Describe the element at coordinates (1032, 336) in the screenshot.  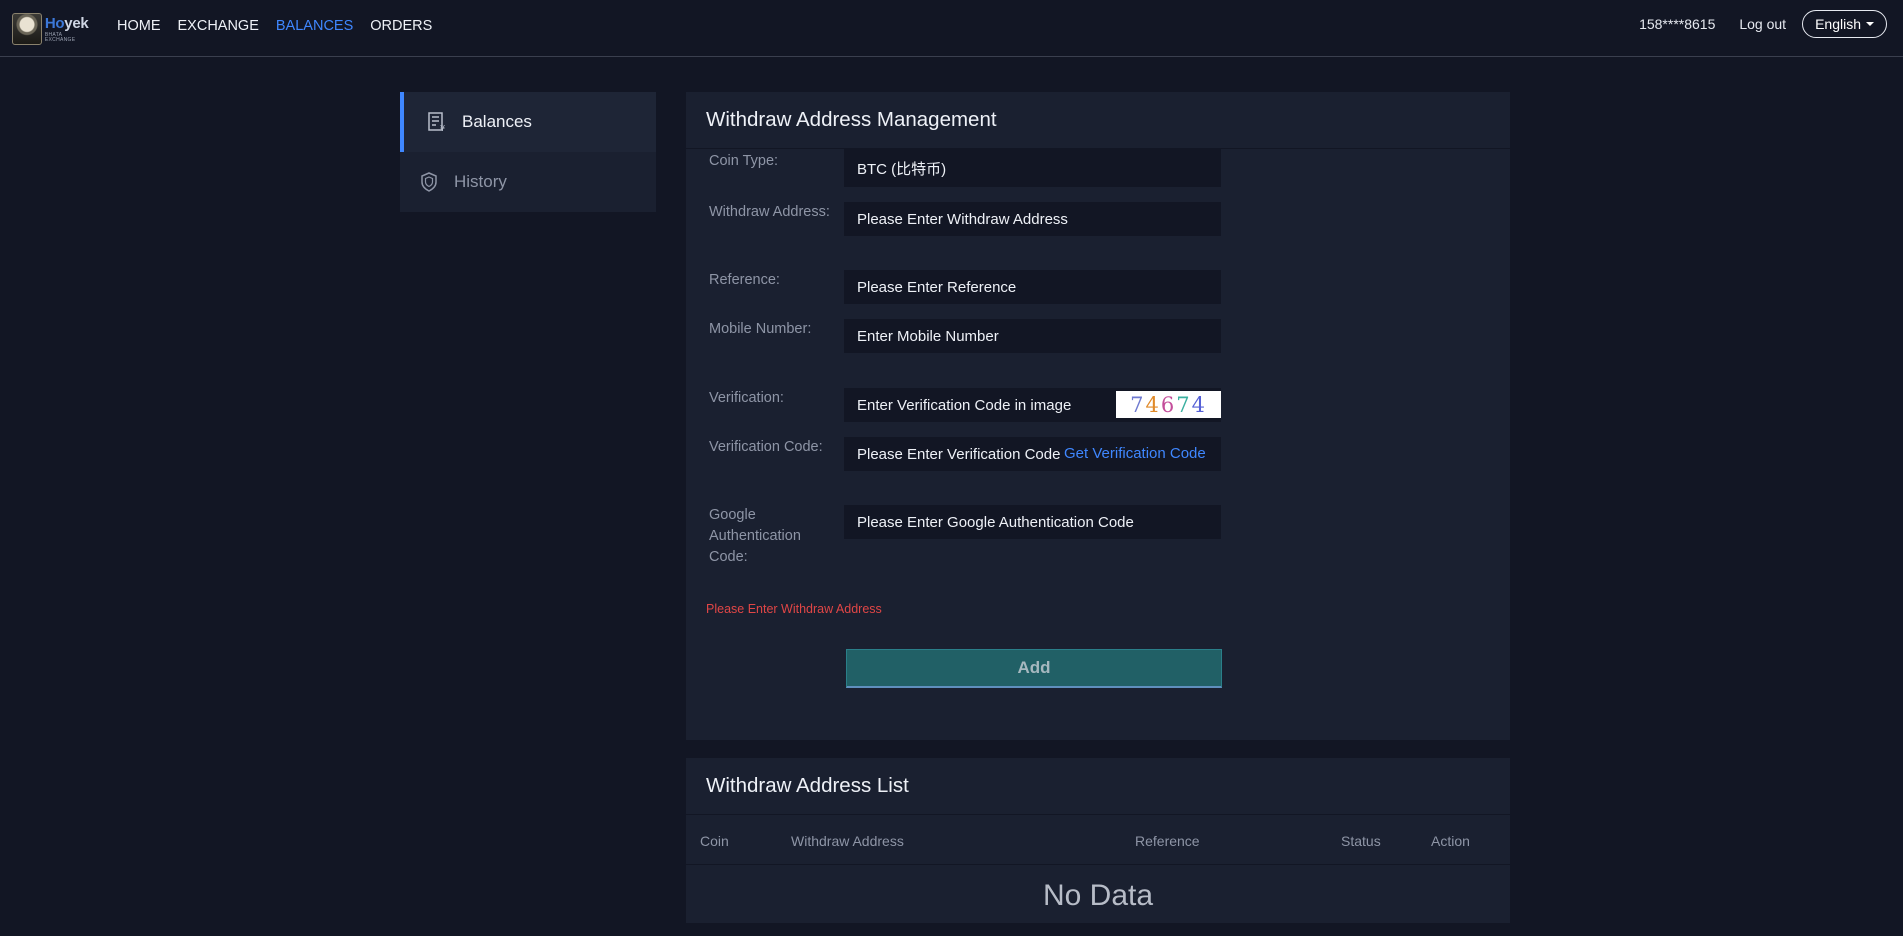
I see `mobile-number-input` at that location.